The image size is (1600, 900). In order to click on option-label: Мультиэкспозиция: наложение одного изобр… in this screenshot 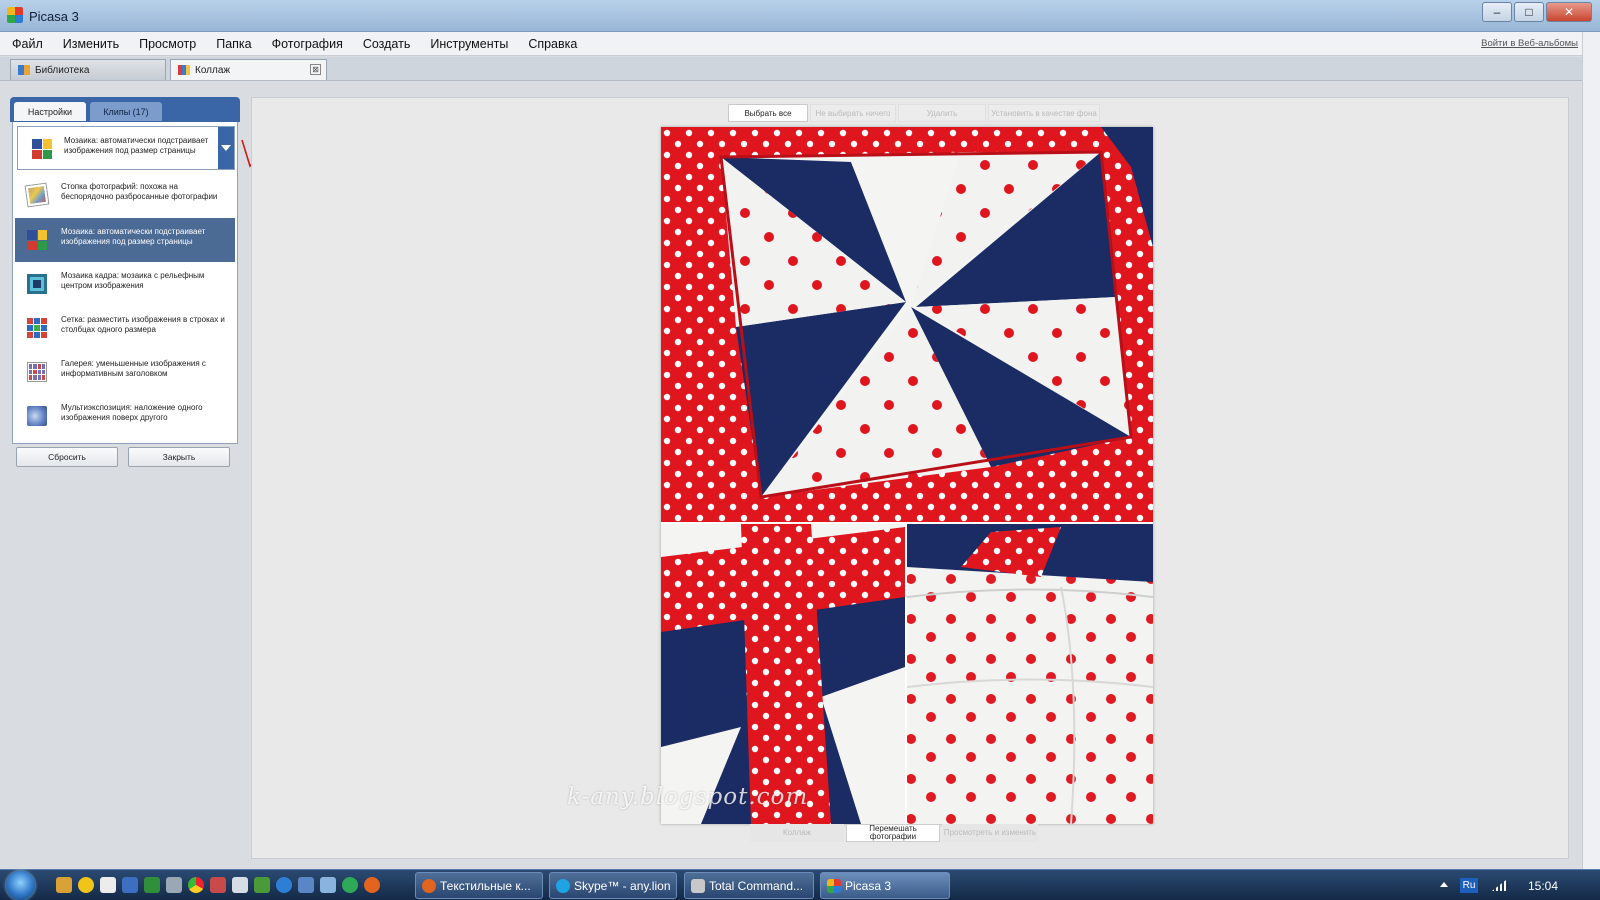, I will do `click(132, 412)`.